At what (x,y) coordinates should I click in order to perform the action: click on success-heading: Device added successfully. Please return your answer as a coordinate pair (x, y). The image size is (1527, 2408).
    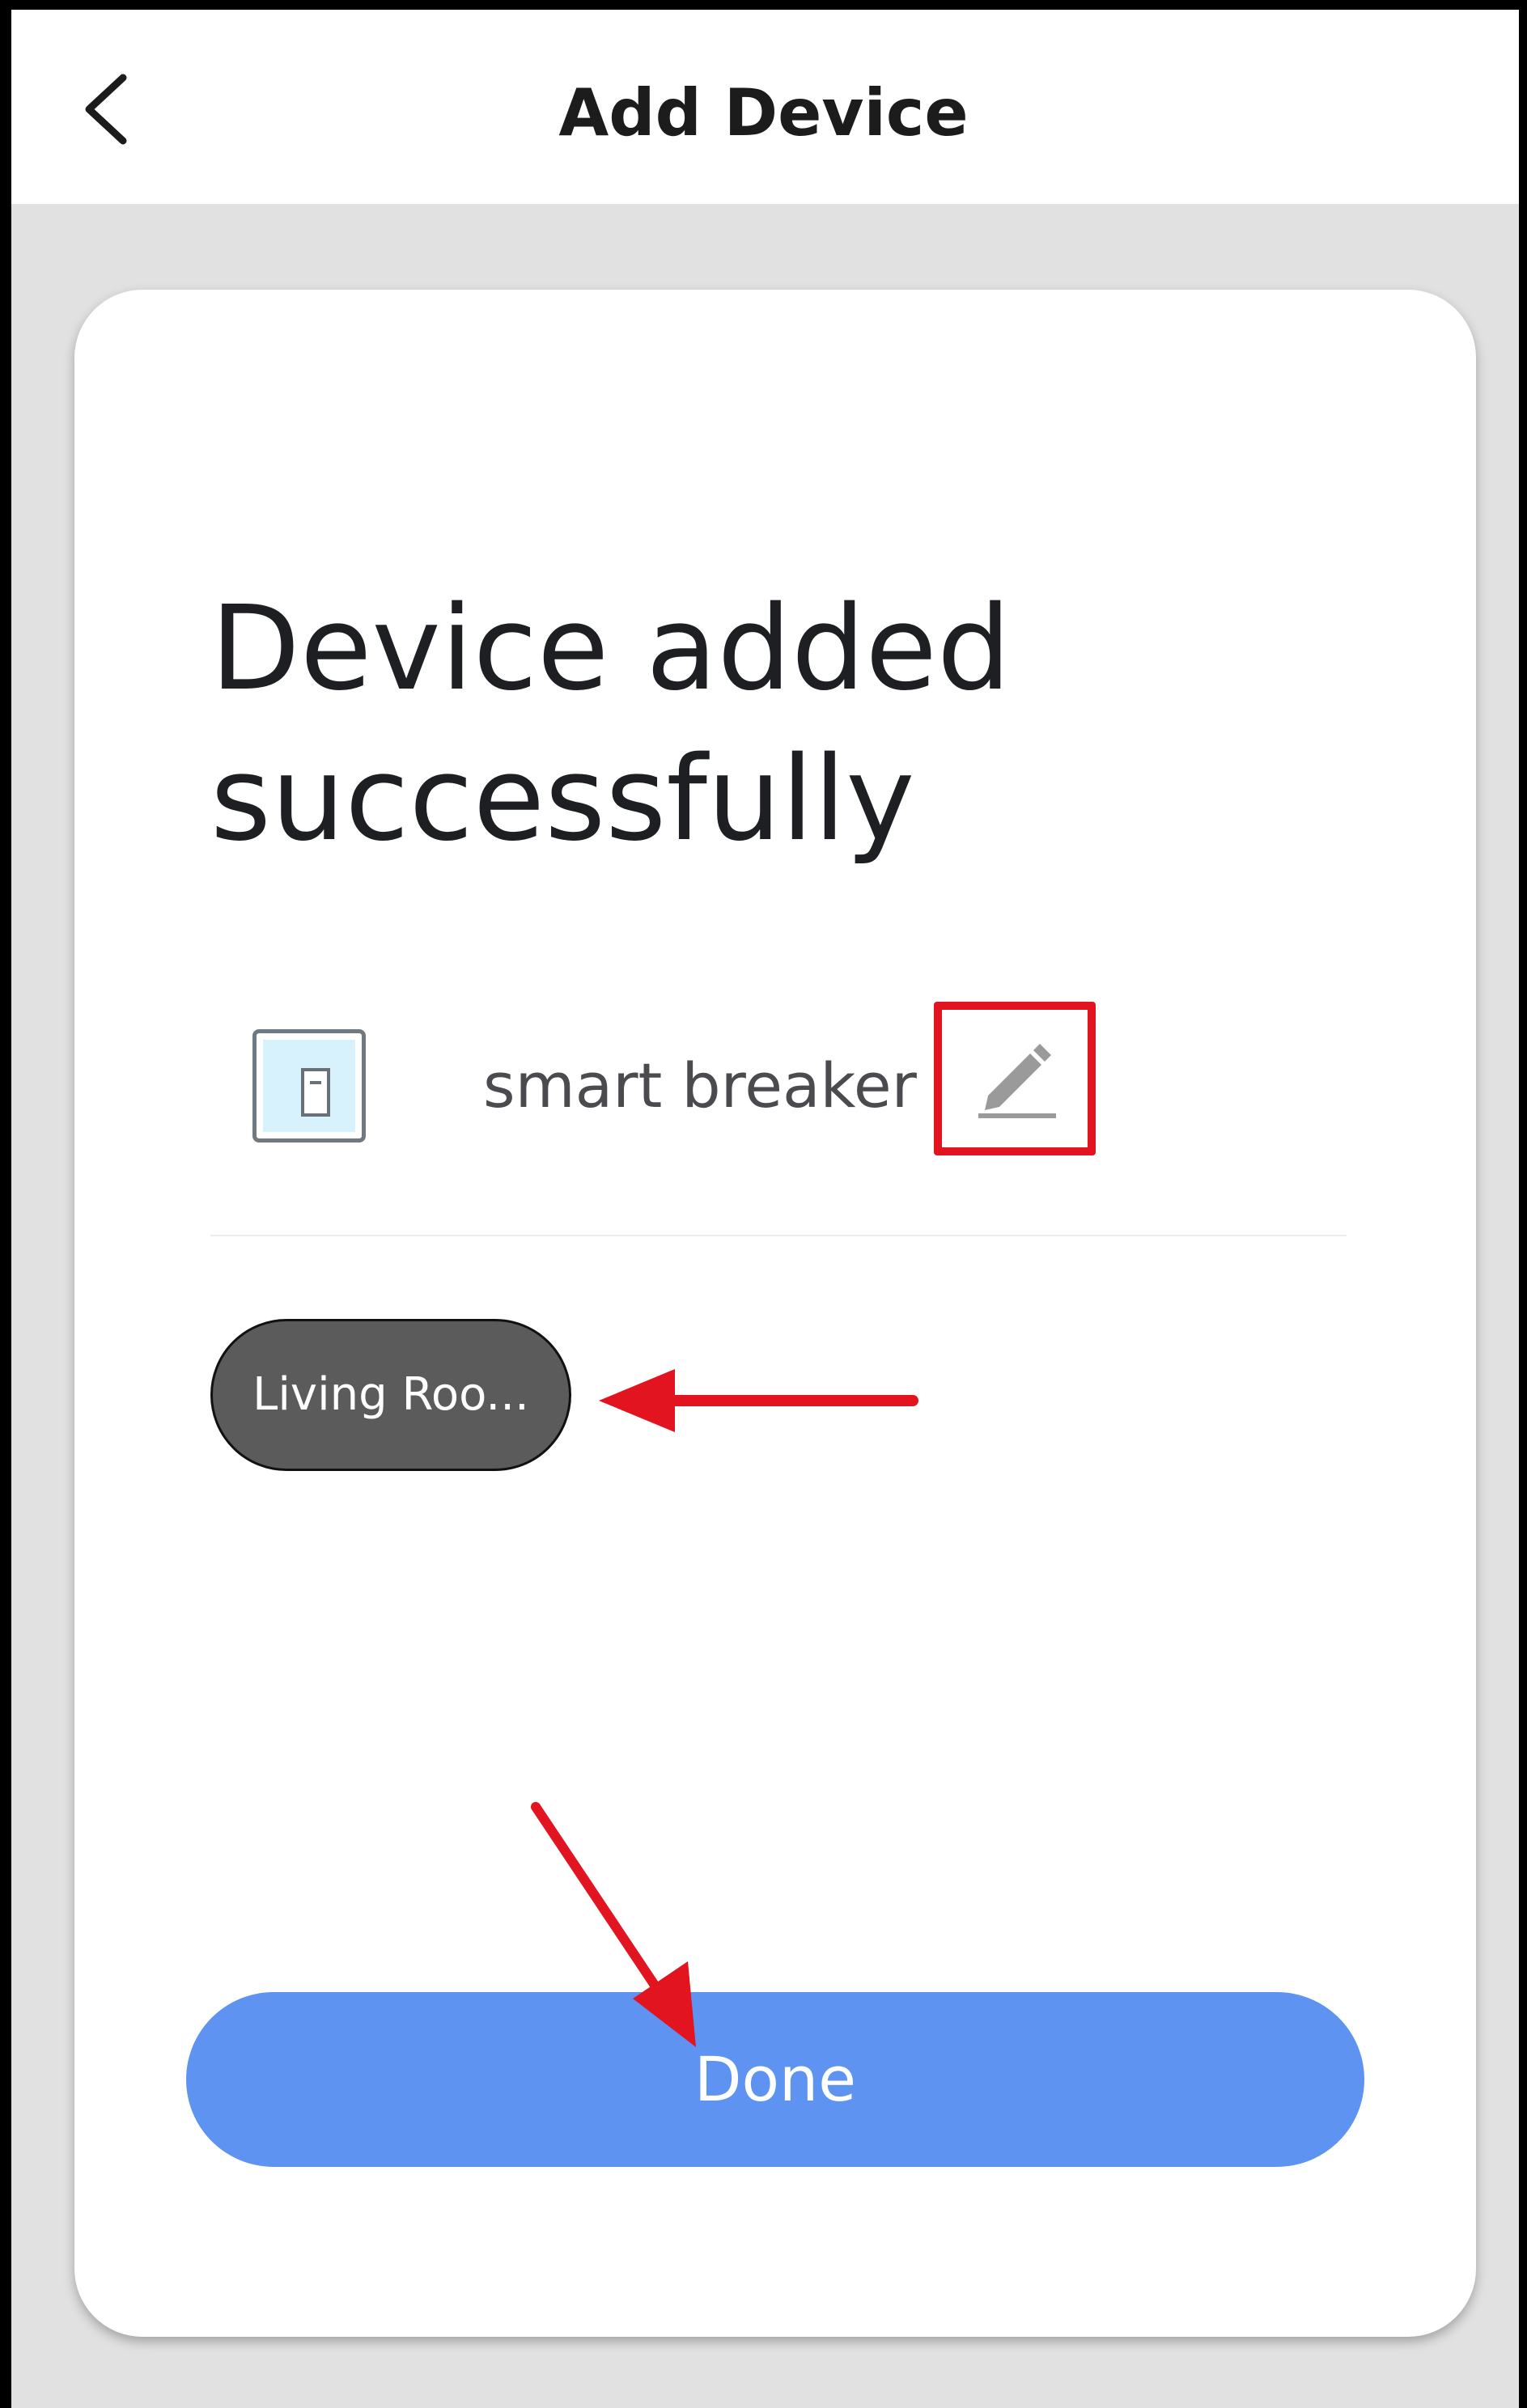
    Looking at the image, I should click on (611, 723).